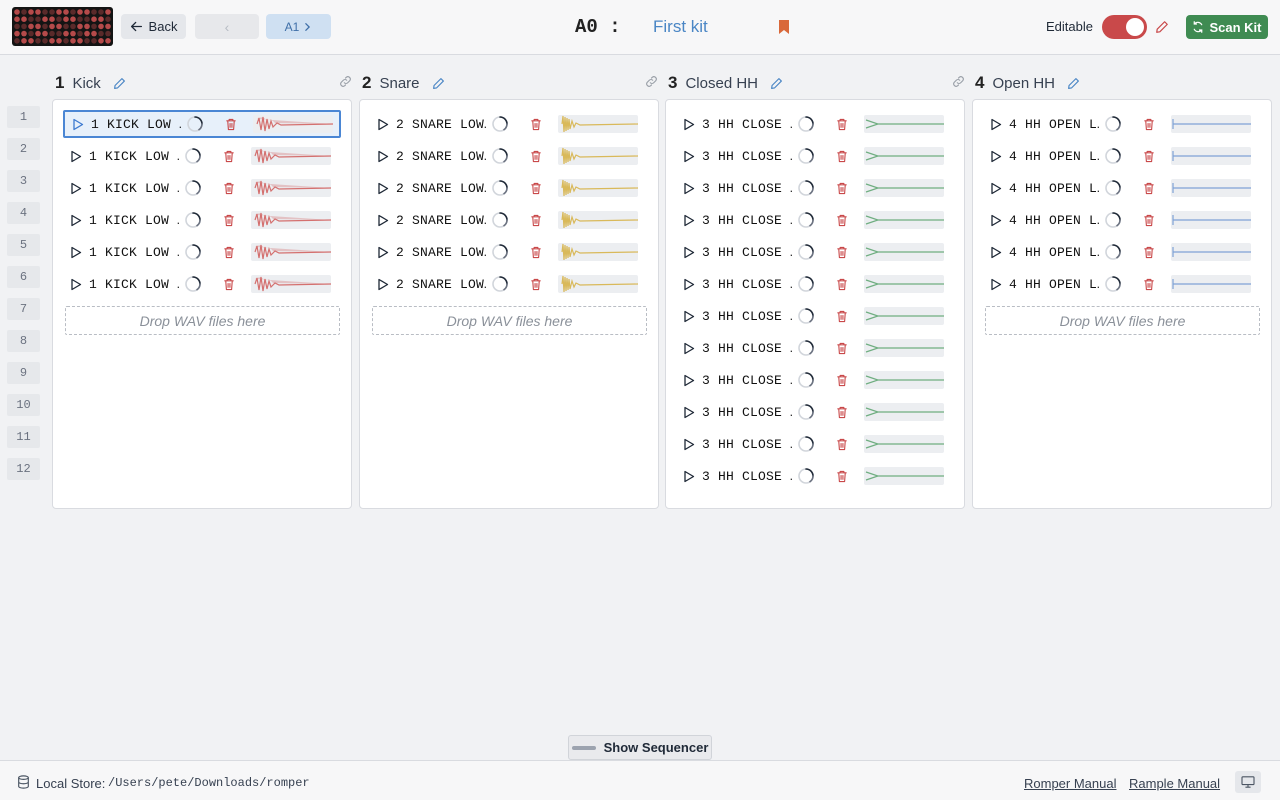 The height and width of the screenshot is (800, 1280). Describe the element at coordinates (1162, 27) in the screenshot. I see `pencil-icon` at that location.